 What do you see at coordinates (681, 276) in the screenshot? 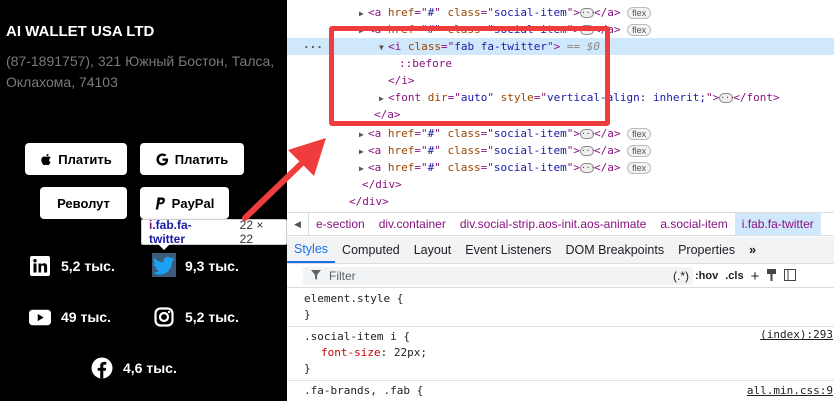
I see `regex-toggle: (.*)` at bounding box center [681, 276].